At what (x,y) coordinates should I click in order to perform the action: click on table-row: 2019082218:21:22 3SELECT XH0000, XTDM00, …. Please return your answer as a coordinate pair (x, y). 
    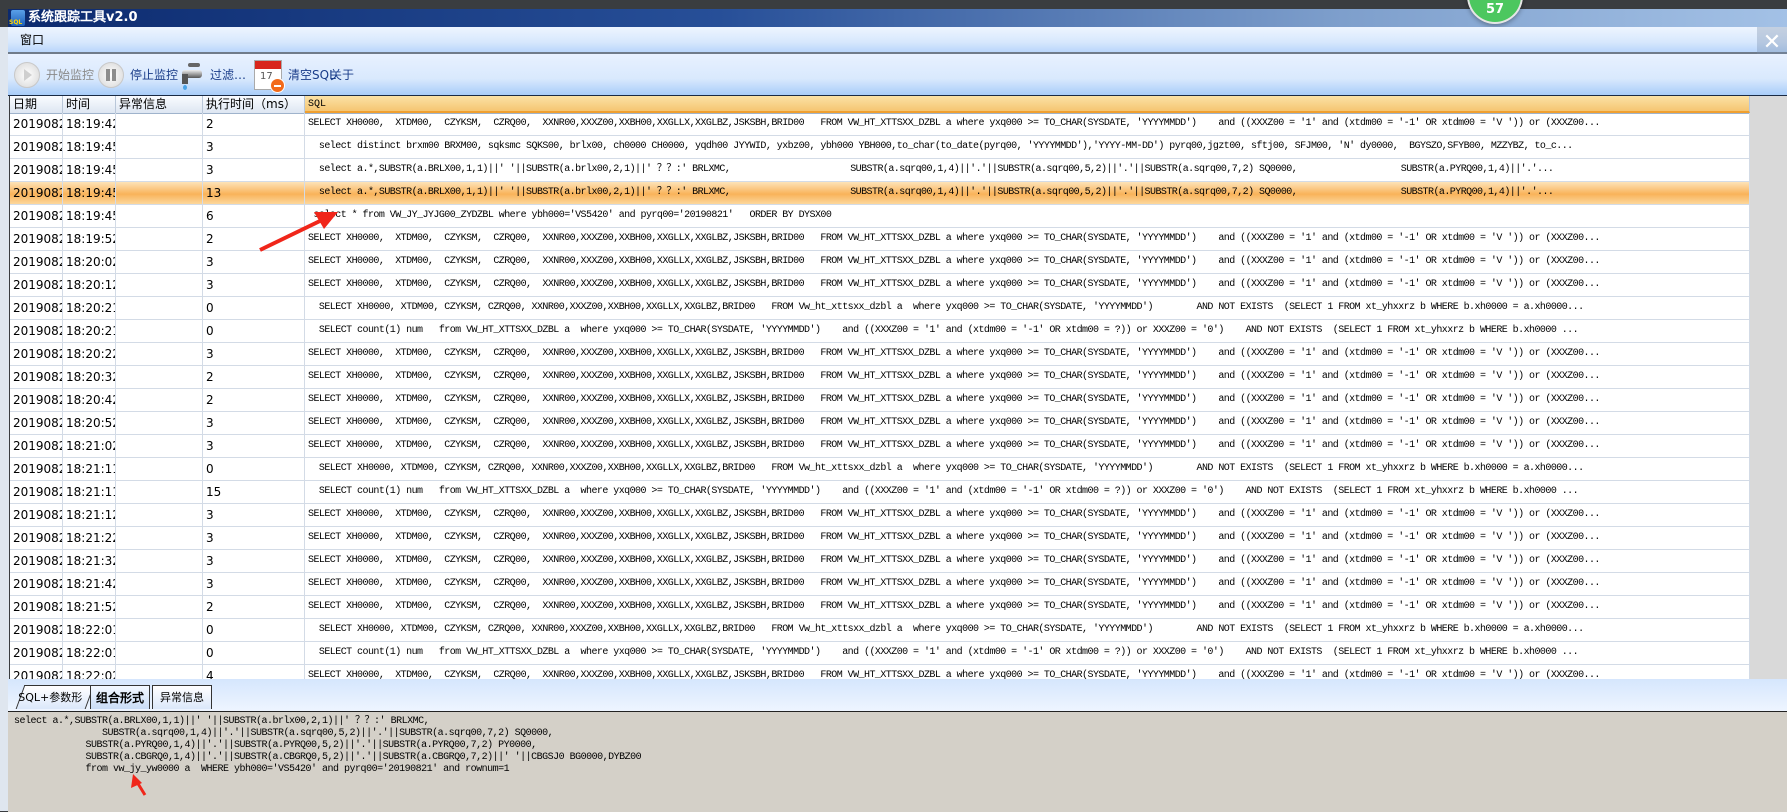
    Looking at the image, I should click on (880, 538).